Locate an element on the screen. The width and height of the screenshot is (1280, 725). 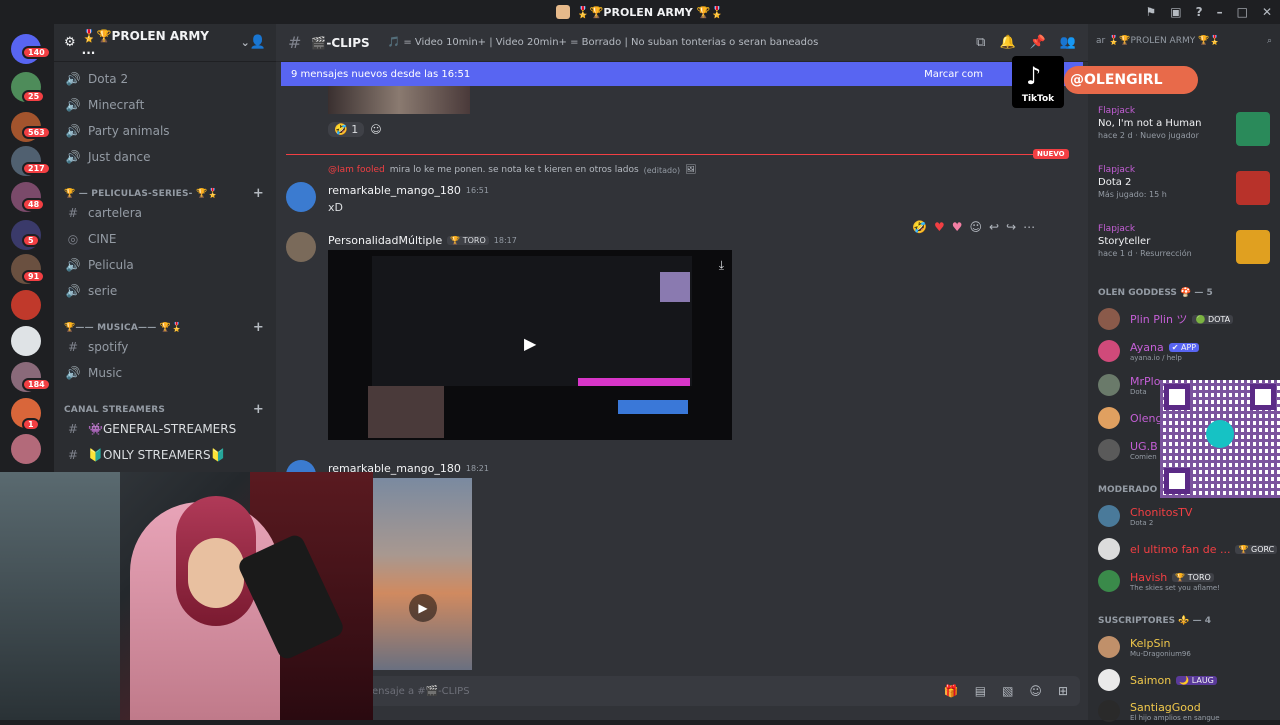
reaction-heart-icon: ♥ is located at coordinates (939, 227).